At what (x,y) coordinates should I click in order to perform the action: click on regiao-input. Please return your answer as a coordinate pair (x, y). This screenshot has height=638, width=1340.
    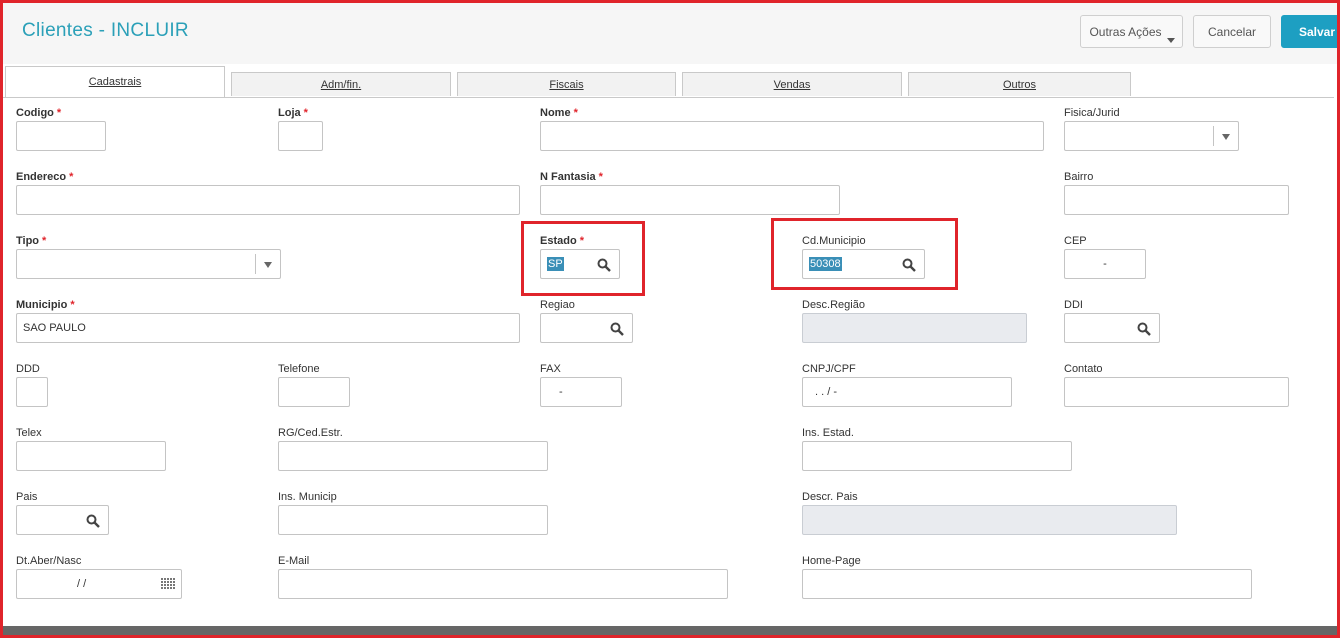
    Looking at the image, I should click on (586, 328).